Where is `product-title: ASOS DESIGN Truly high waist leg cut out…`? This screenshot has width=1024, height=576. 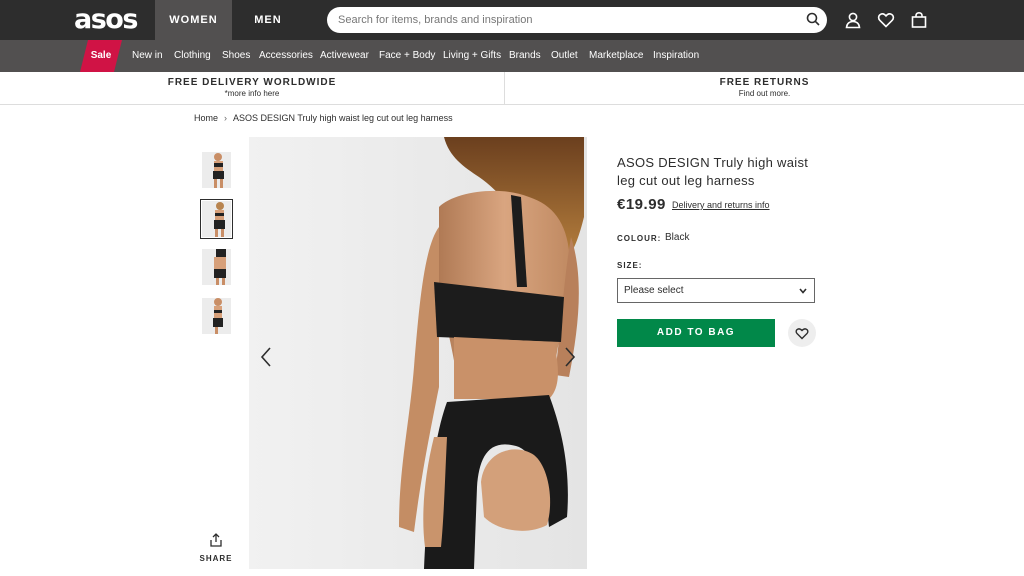
product-title: ASOS DESIGN Truly high waist leg cut out… is located at coordinates (713, 171).